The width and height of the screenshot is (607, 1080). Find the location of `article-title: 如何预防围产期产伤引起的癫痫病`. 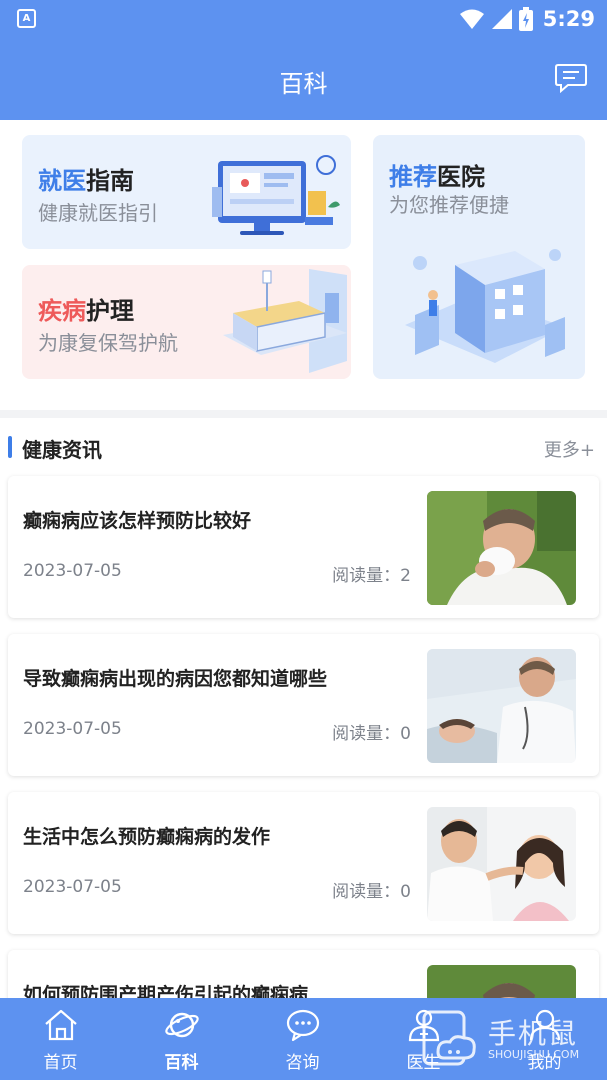

article-title: 如何预防围产期产伤引起的癫痫病 is located at coordinates (166, 991).